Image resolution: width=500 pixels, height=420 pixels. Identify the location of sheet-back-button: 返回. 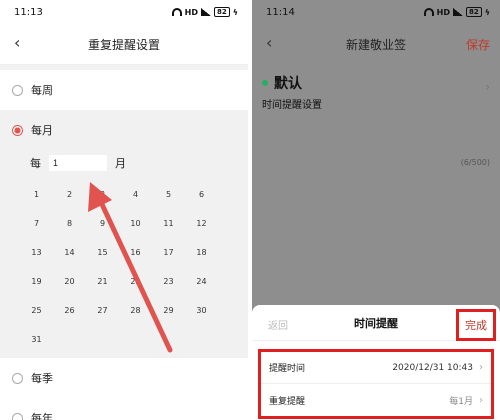
(278, 324).